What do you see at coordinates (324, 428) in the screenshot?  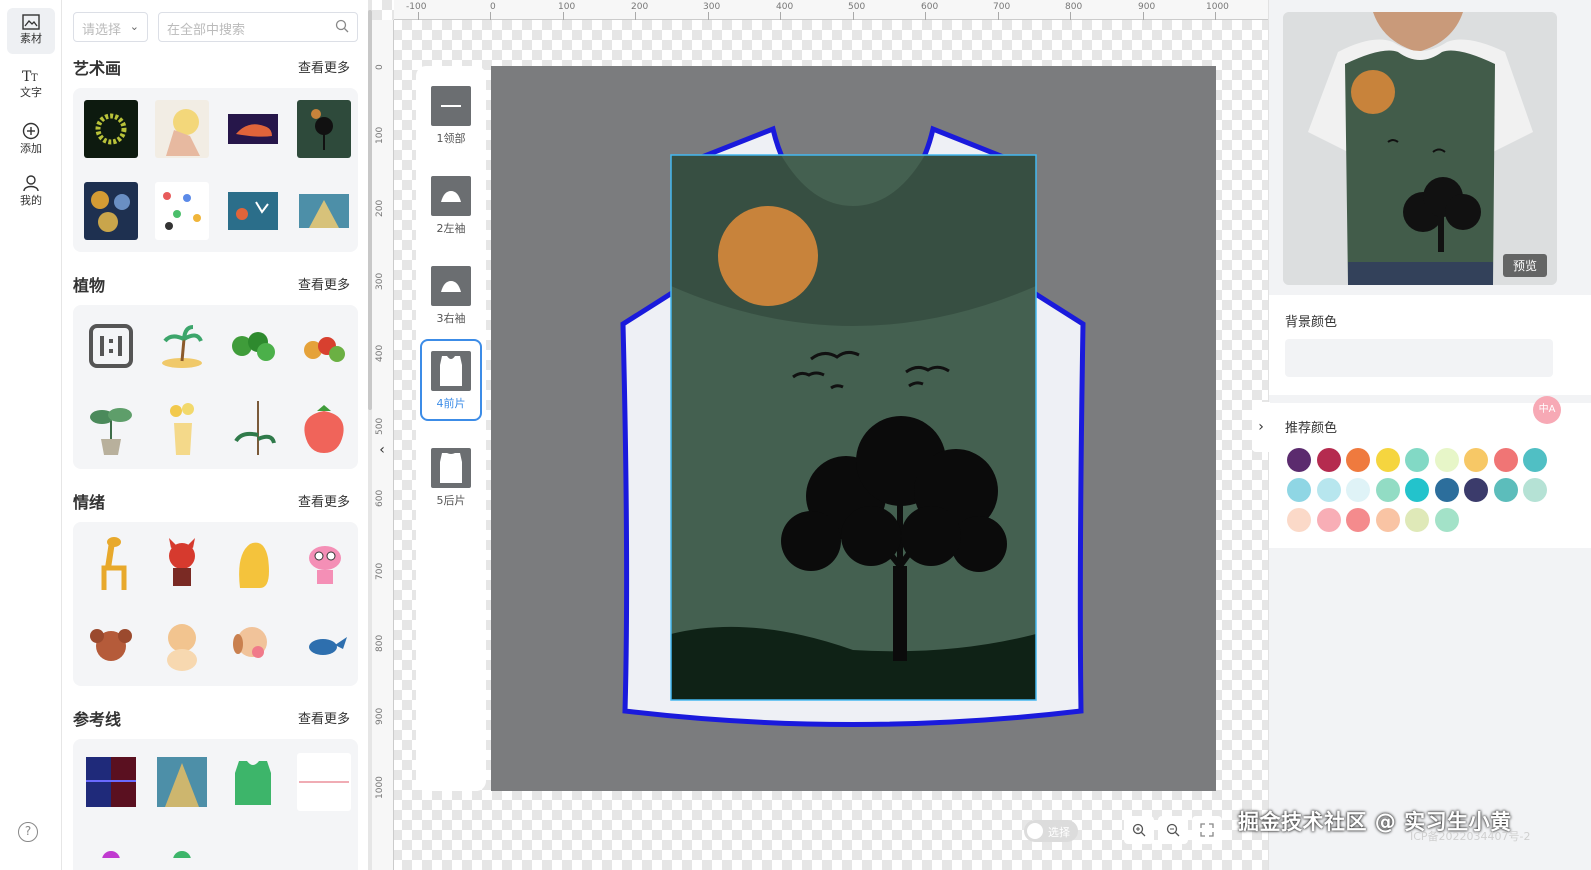 I see `plant-thumb-strawberry` at bounding box center [324, 428].